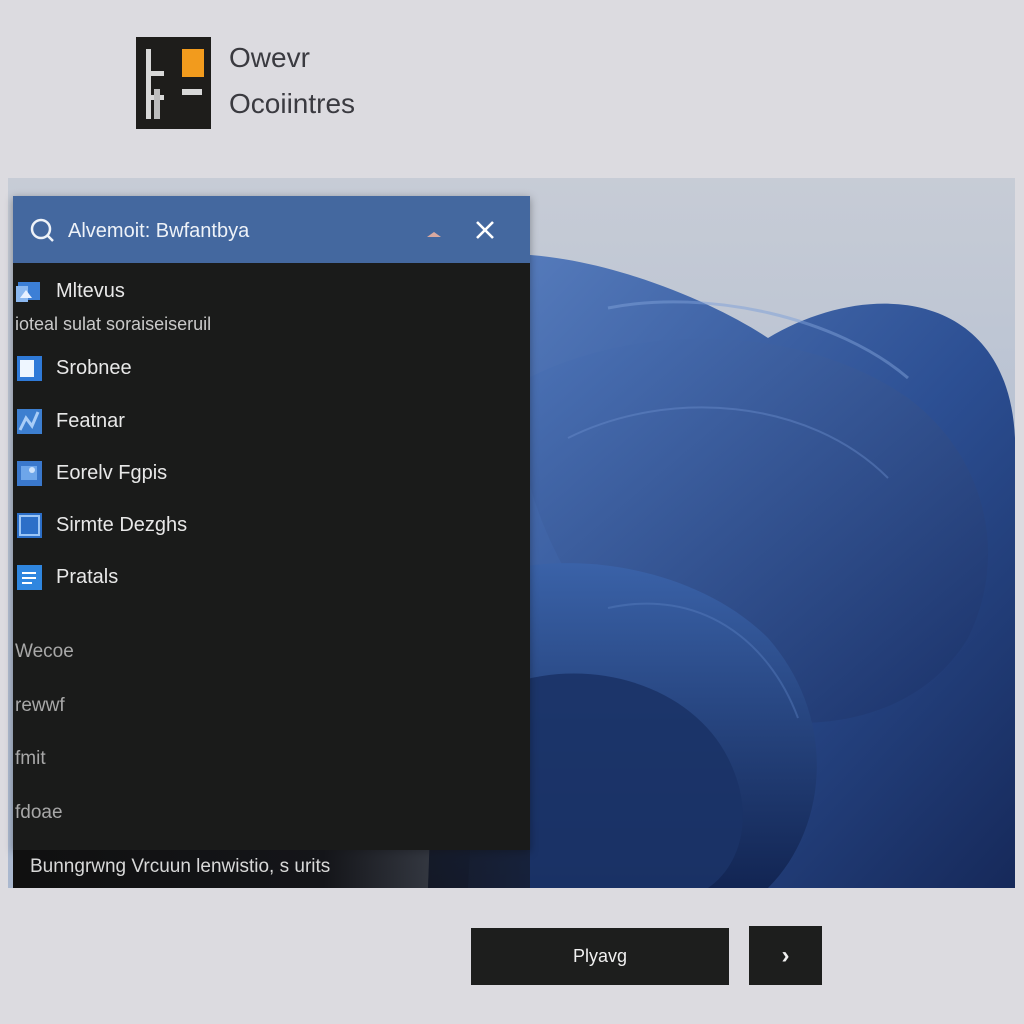 This screenshot has width=1024, height=1024. I want to click on list-item-eorelv-fgpis: Eorelv Fgpis, so click(254, 474).